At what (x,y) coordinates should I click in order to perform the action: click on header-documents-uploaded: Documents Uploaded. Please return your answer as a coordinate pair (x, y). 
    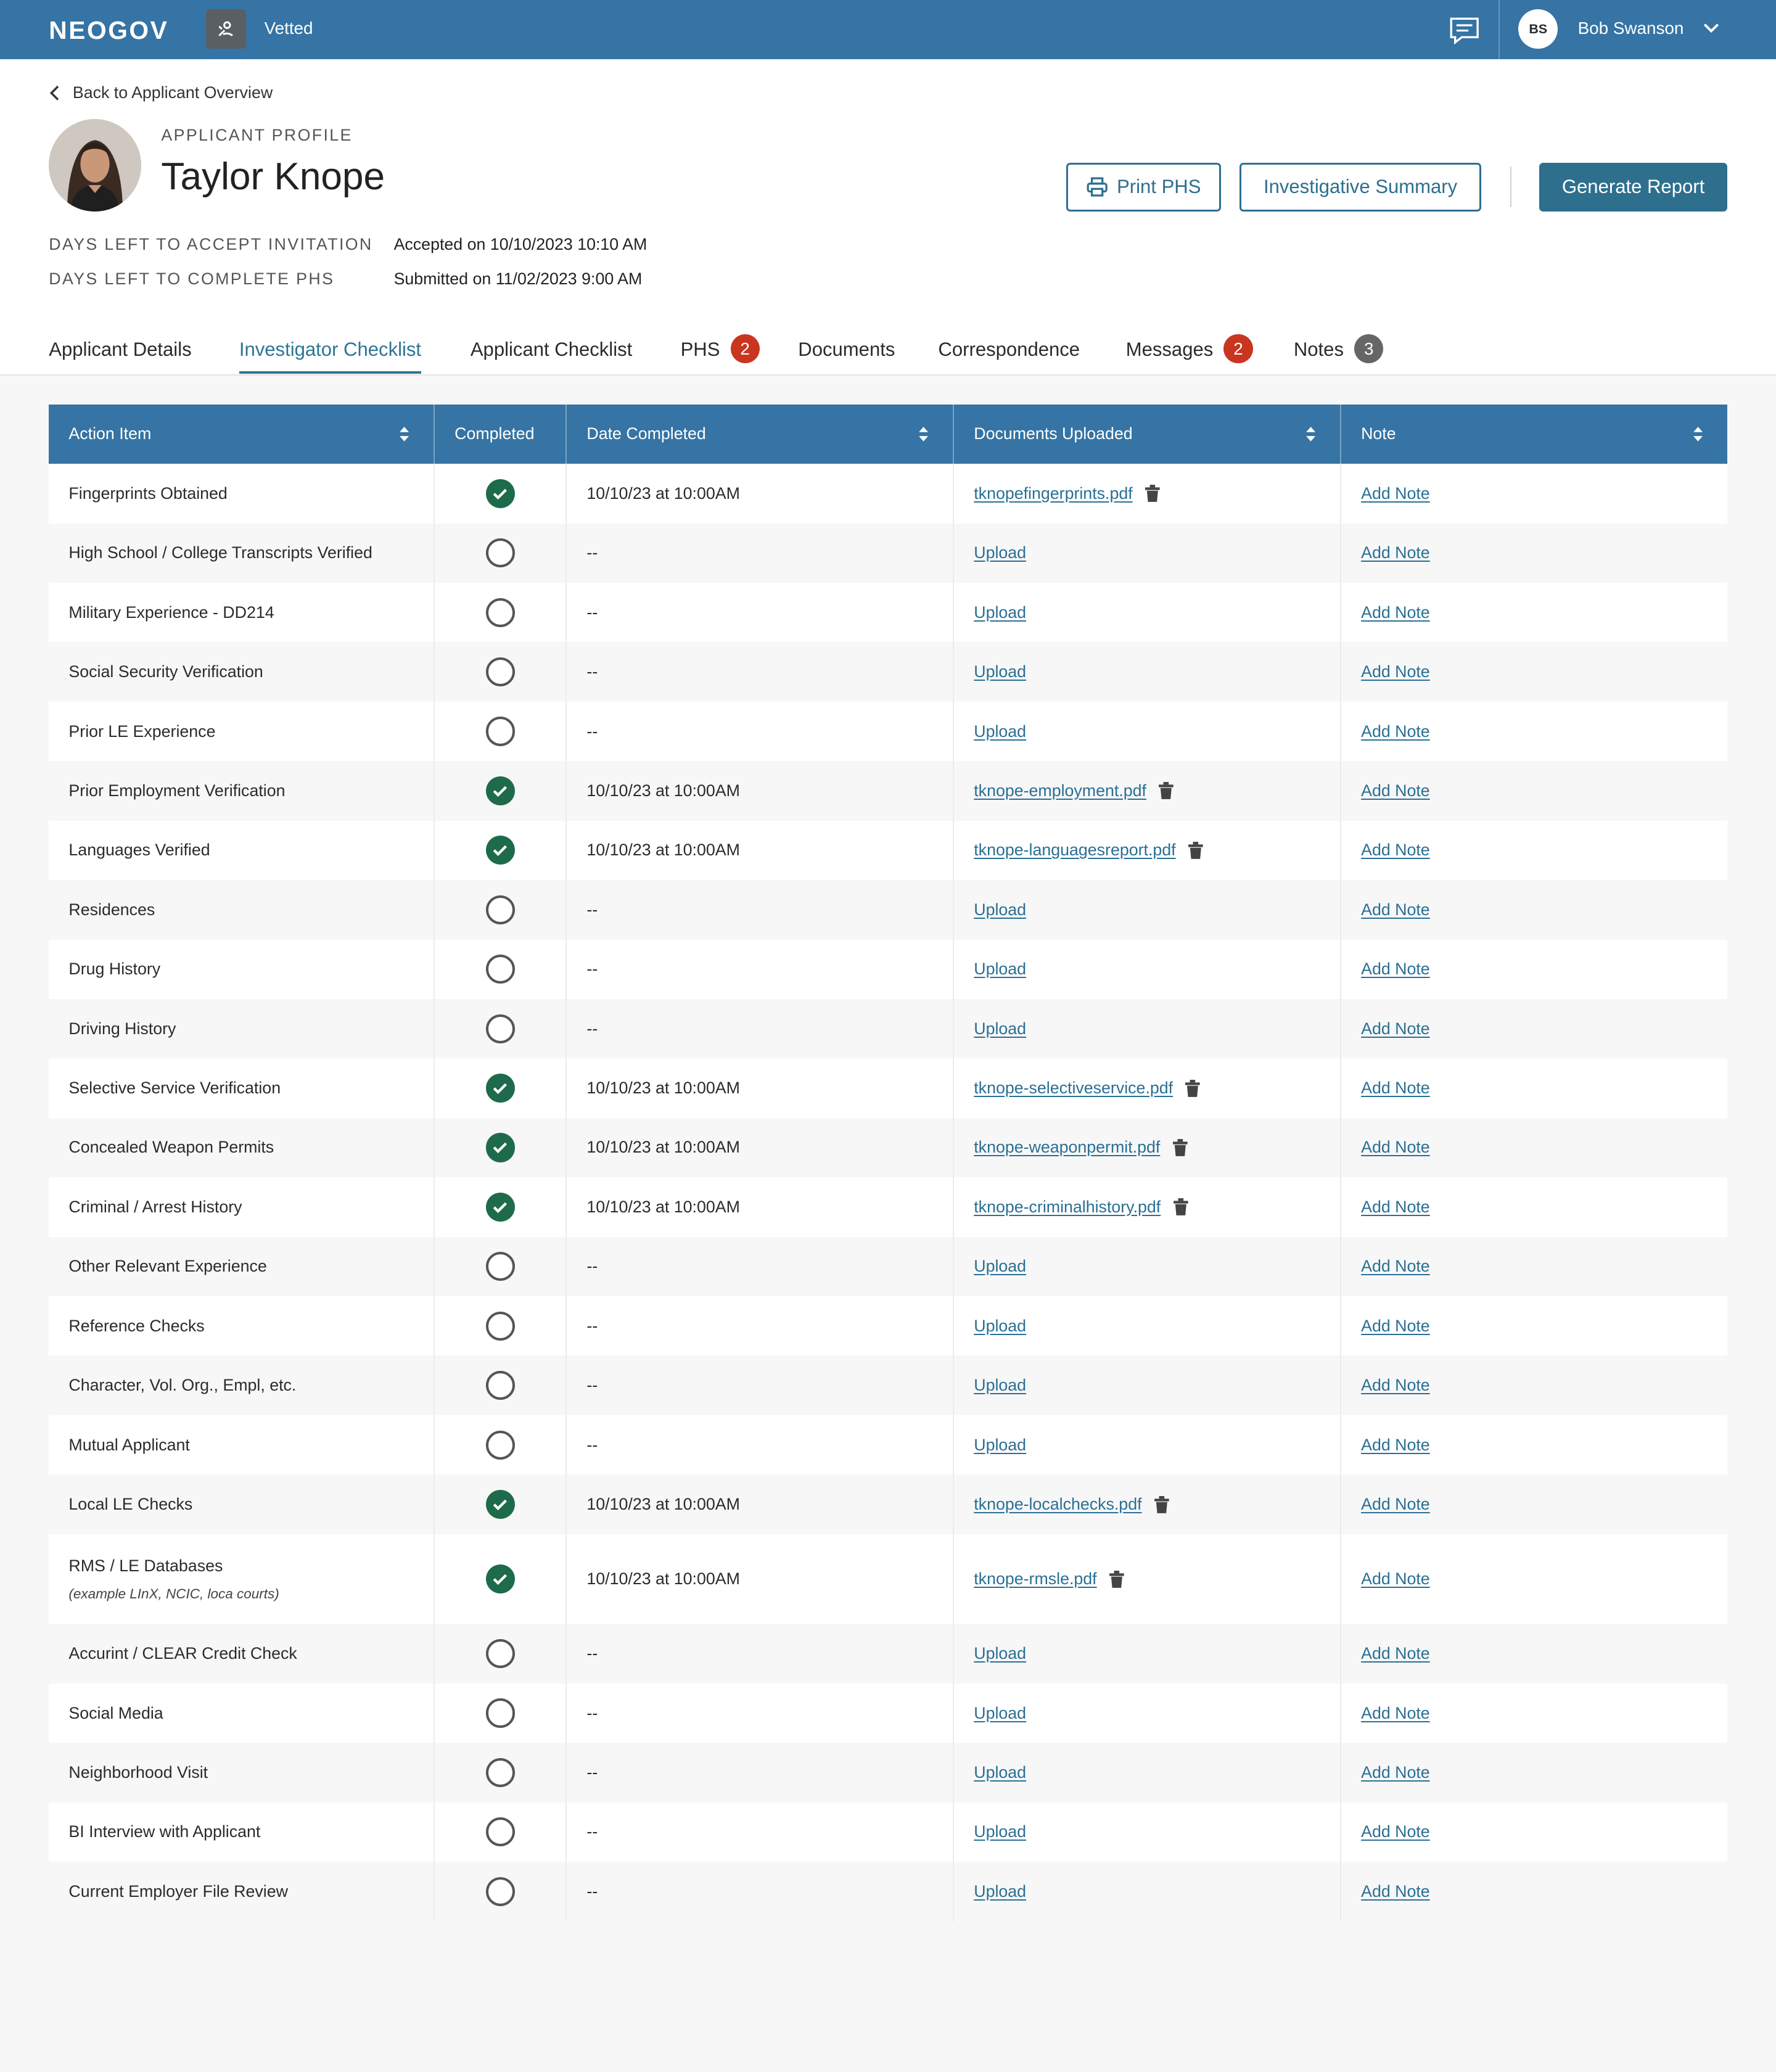
    Looking at the image, I should click on (1147, 434).